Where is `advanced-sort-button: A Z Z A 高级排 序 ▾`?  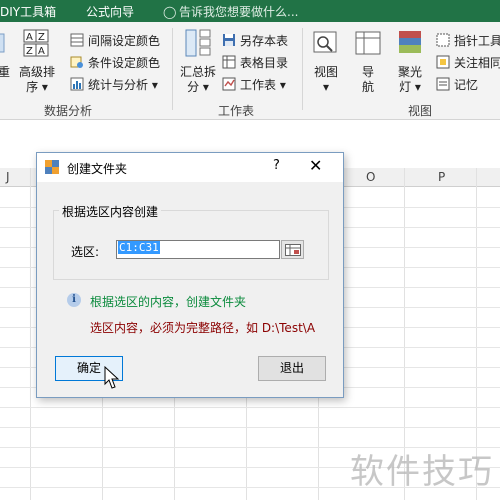
advanced-sort-button: A Z Z A 高级排 序 ▾ is located at coordinates (37, 61).